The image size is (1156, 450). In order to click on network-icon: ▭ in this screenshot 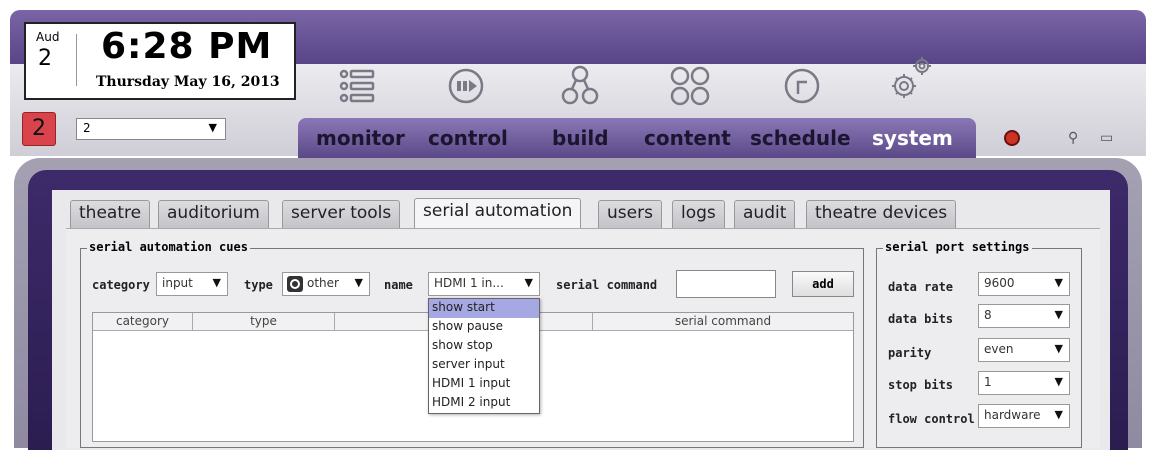, I will do `click(1106, 138)`.